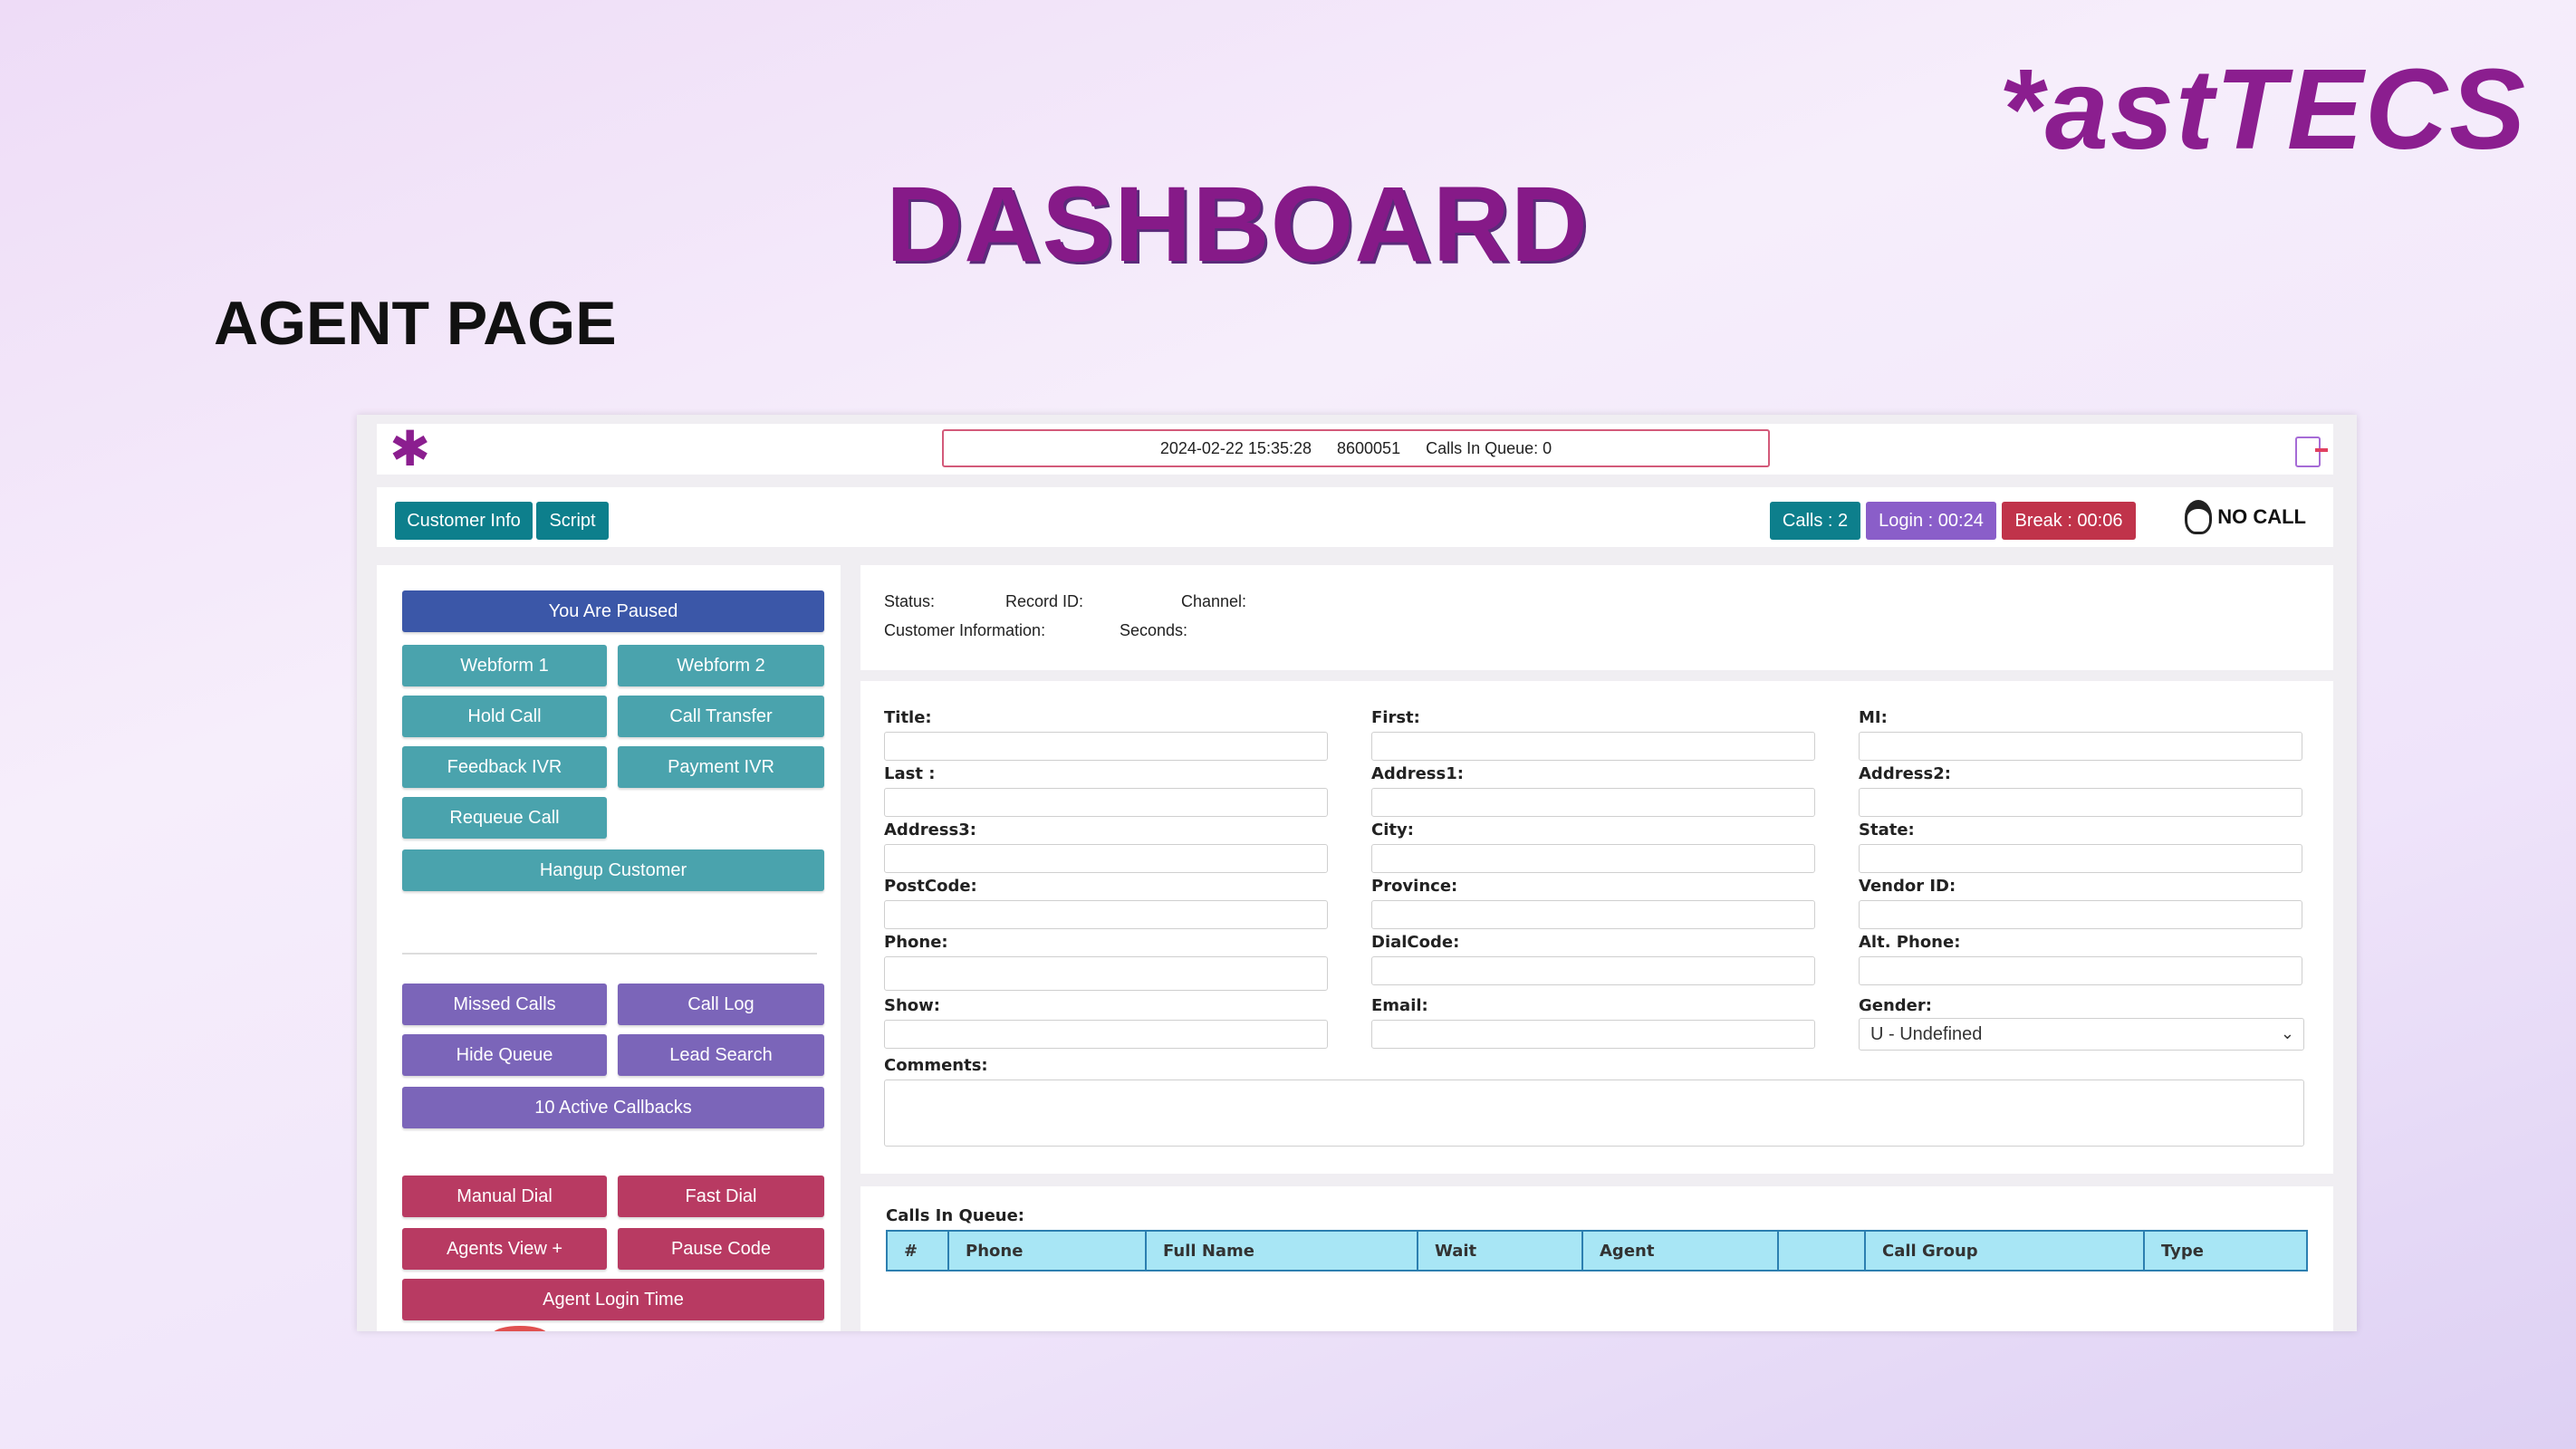 This screenshot has width=2576, height=1449. What do you see at coordinates (1044, 601) in the screenshot?
I see `record-id-label: Record ID:` at bounding box center [1044, 601].